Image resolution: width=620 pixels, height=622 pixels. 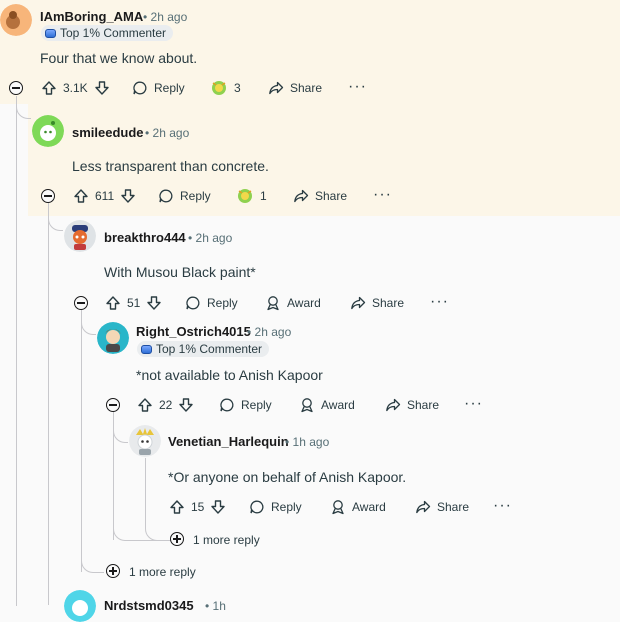 I want to click on vote-controls: 3.1K, so click(x=75, y=88).